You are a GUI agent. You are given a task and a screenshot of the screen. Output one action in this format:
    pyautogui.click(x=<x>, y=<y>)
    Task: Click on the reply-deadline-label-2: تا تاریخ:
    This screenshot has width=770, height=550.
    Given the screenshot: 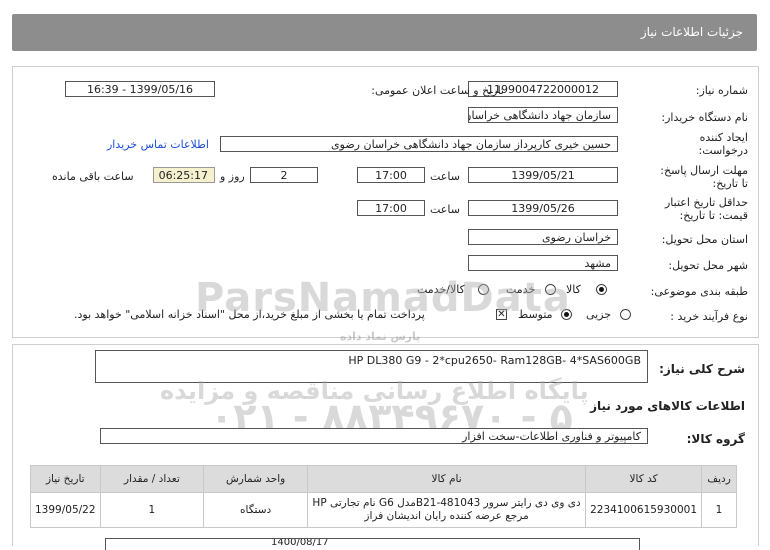 What is the action you would take?
    pyautogui.click(x=730, y=183)
    